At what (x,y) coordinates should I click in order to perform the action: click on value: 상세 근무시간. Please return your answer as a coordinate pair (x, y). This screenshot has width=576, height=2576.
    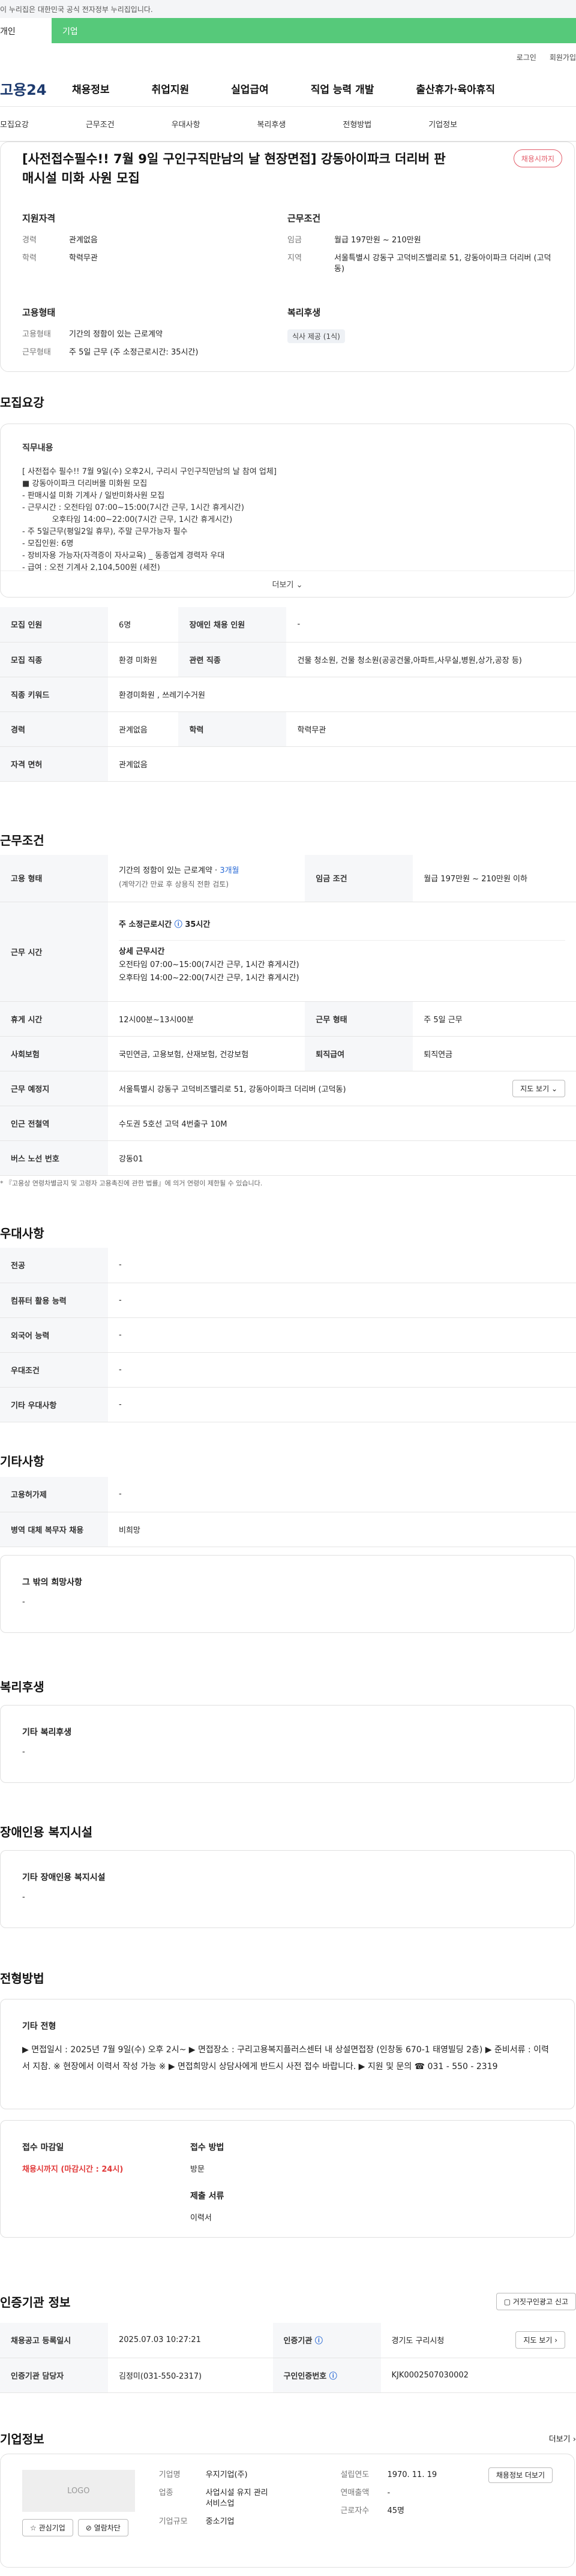
    Looking at the image, I should click on (142, 952).